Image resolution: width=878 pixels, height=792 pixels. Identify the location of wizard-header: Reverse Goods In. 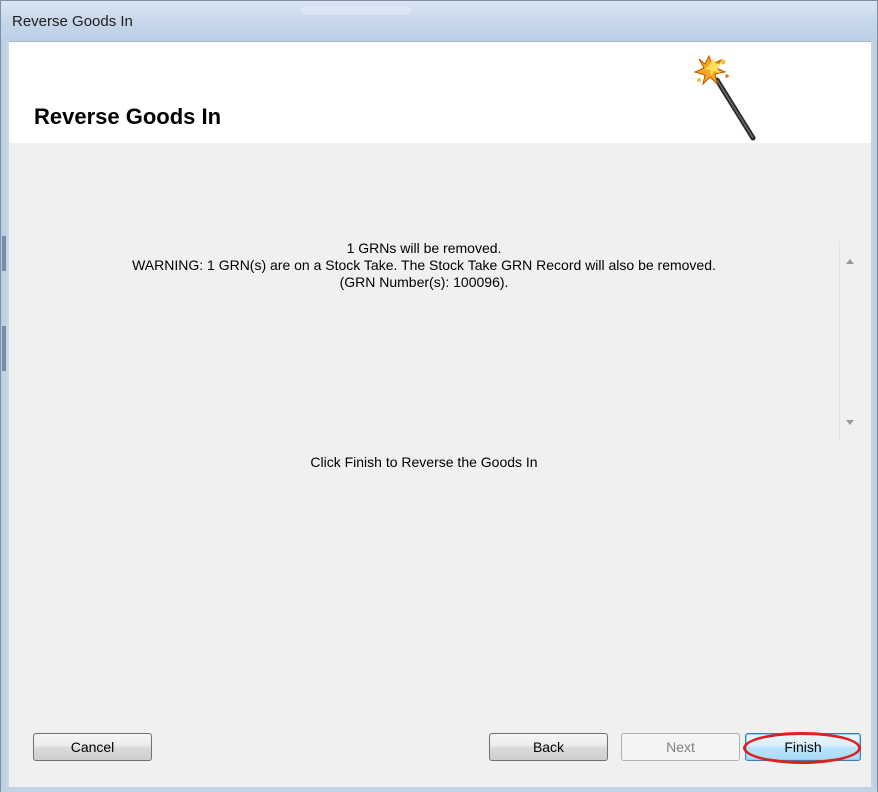
(440, 92).